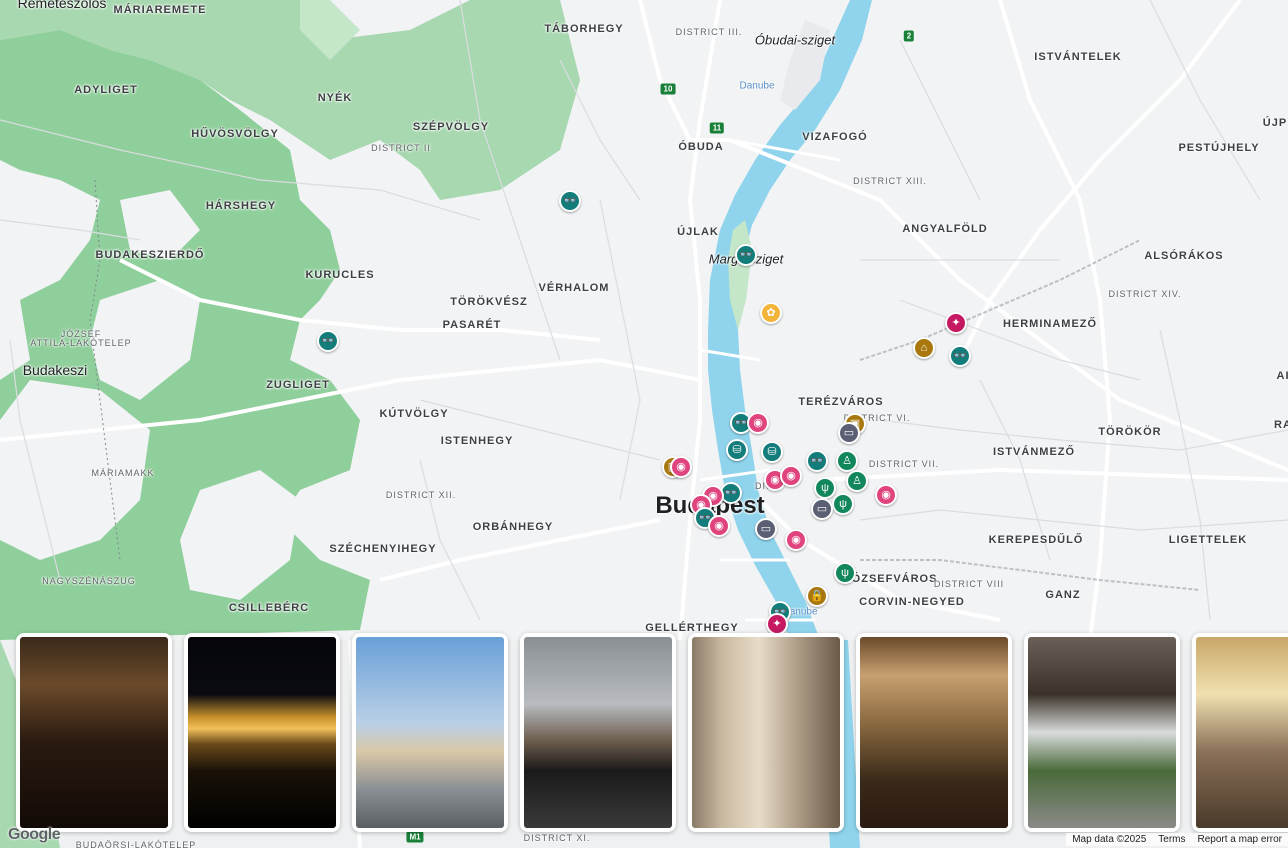 Image resolution: width=1288 pixels, height=848 pixels. I want to click on place-label: CORVIN-NEGYED, so click(912, 602).